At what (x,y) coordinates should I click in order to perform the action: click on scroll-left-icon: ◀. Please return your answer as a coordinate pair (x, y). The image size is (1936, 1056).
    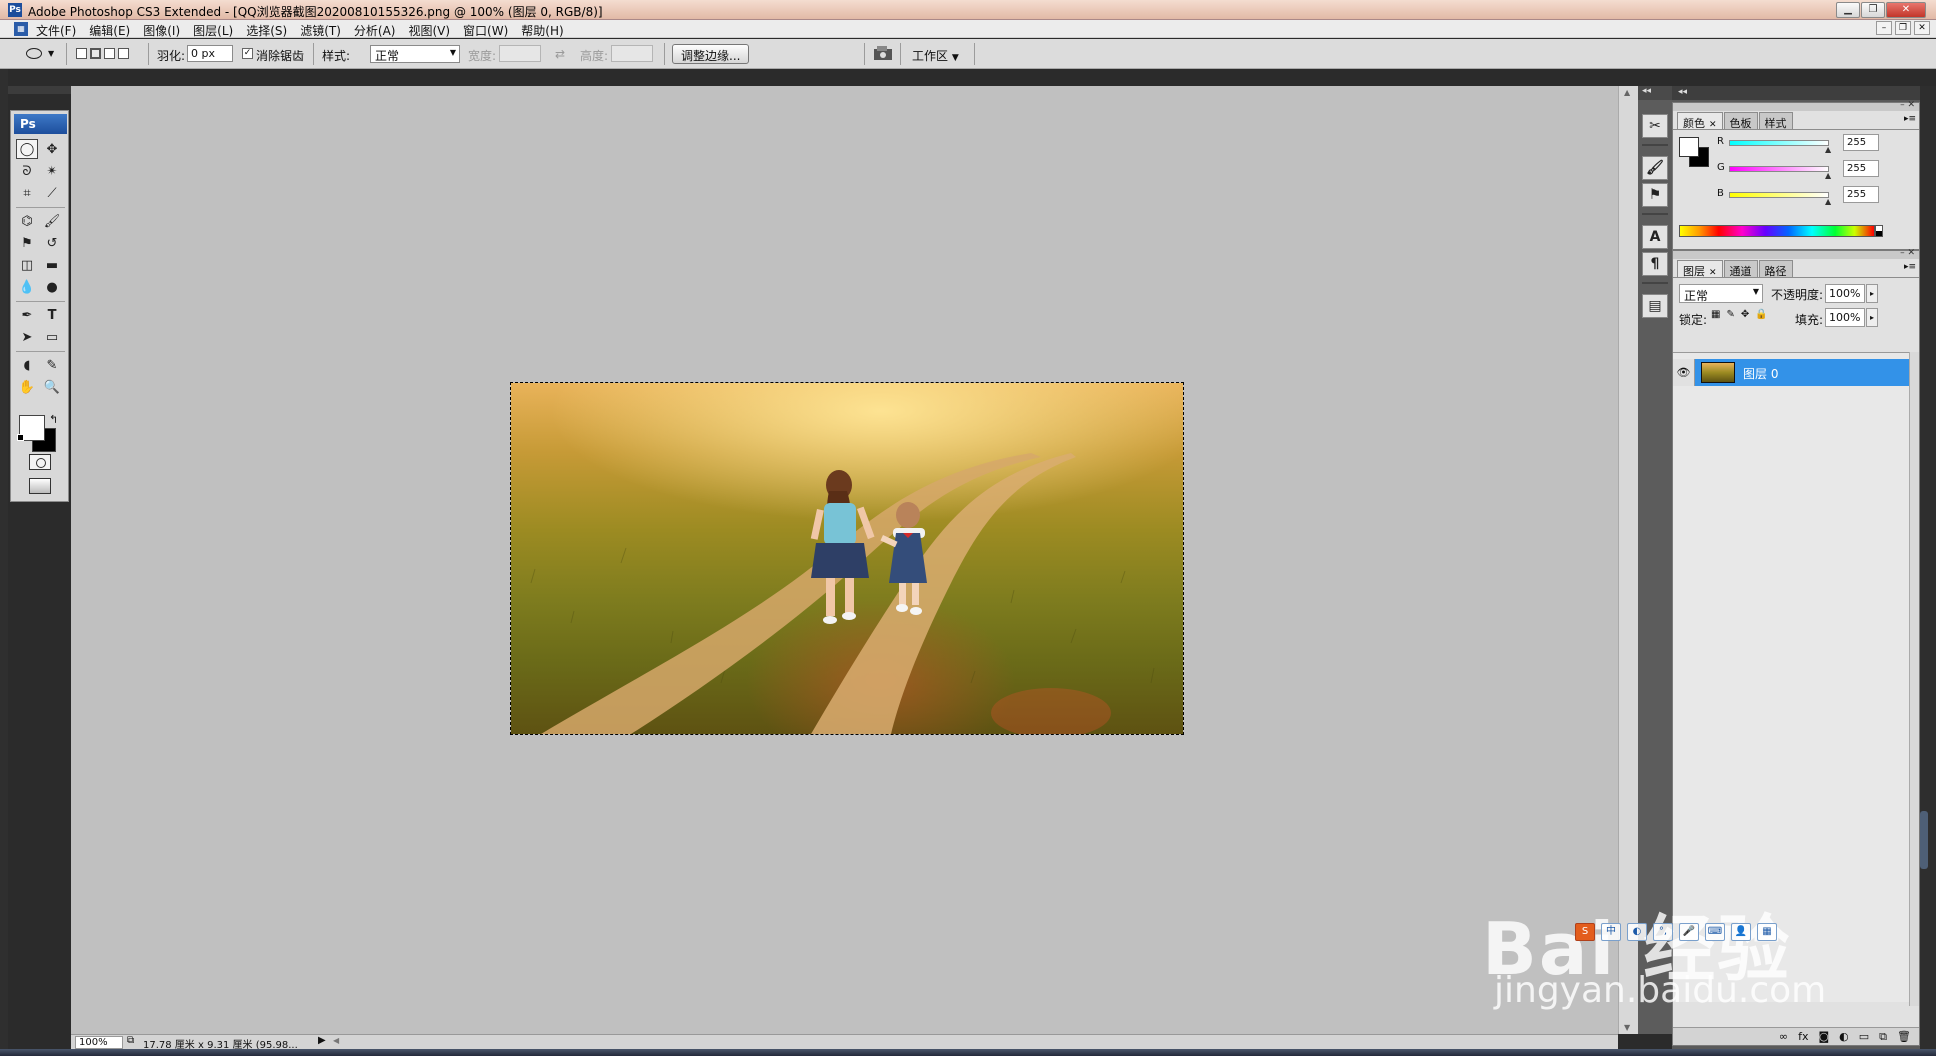
    Looking at the image, I should click on (336, 1040).